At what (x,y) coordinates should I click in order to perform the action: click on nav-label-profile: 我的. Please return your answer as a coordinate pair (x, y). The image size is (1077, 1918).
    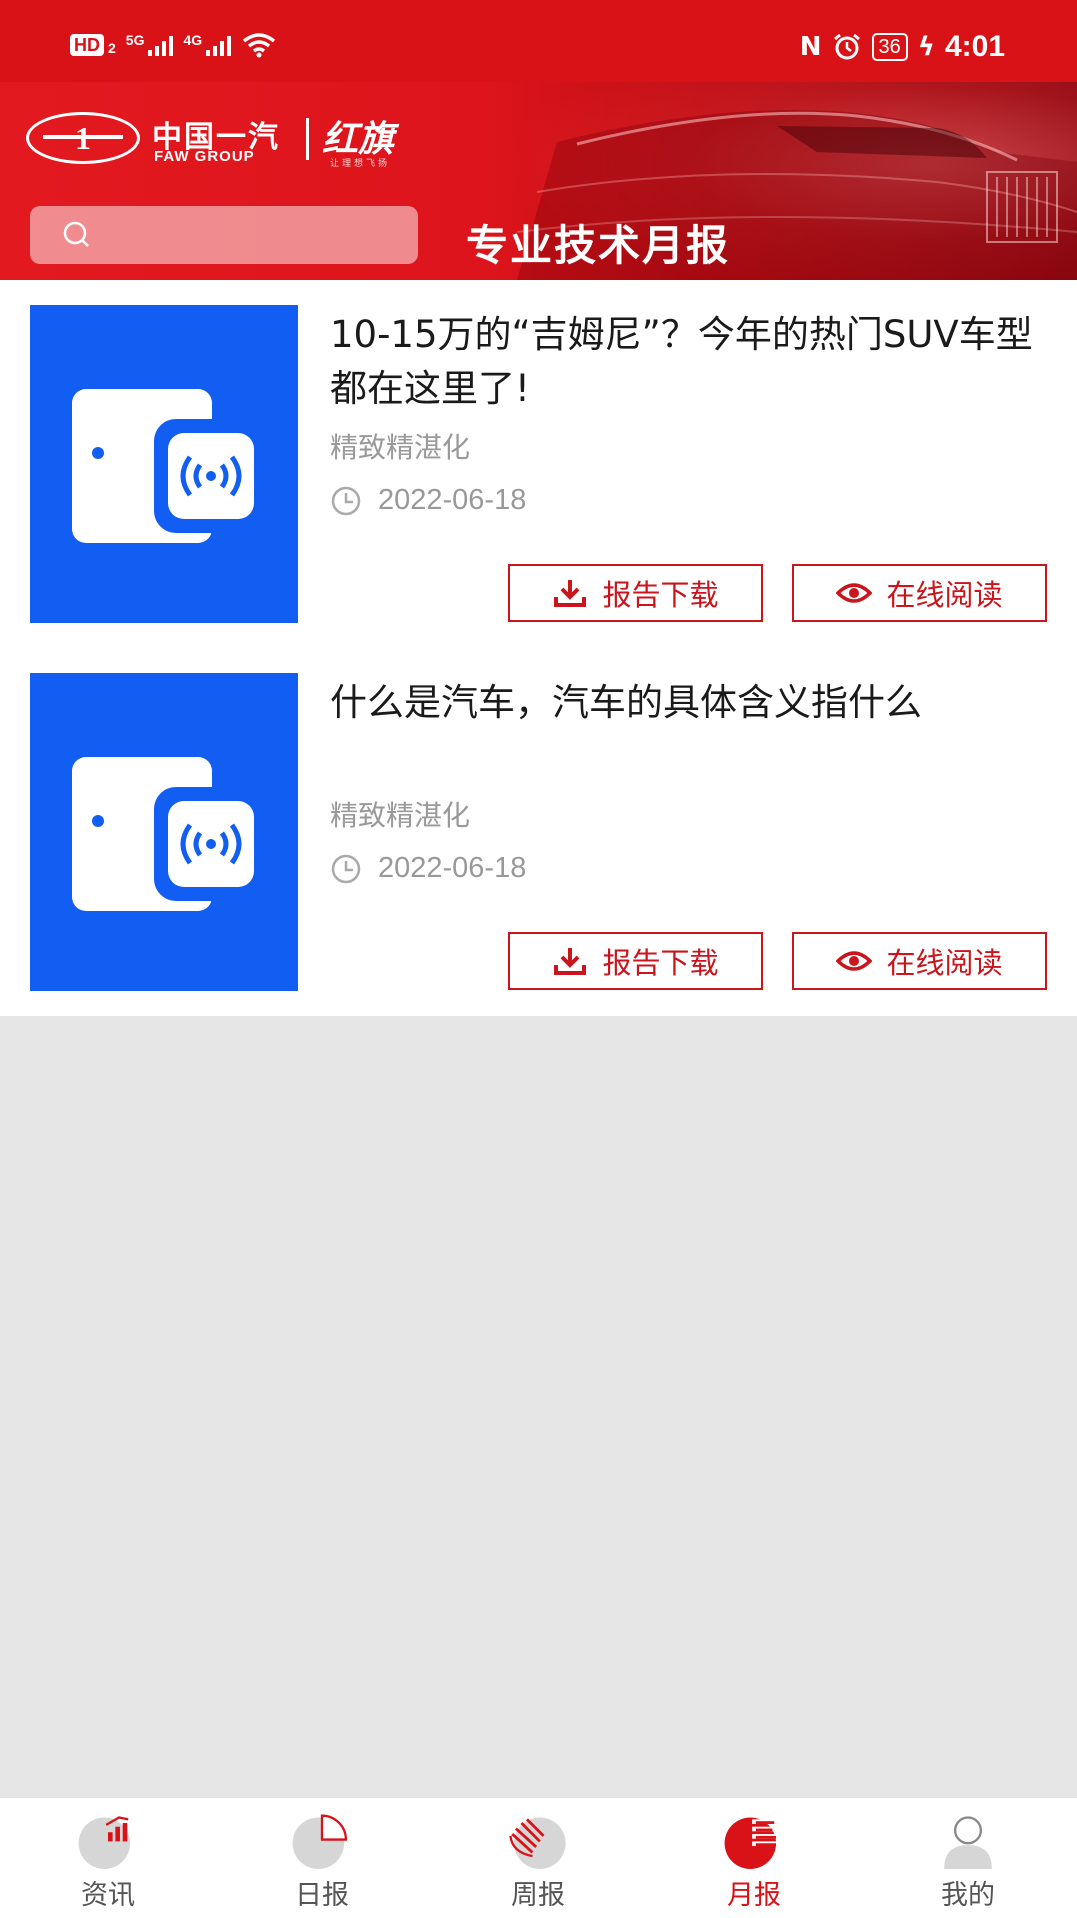
    Looking at the image, I should click on (968, 1895).